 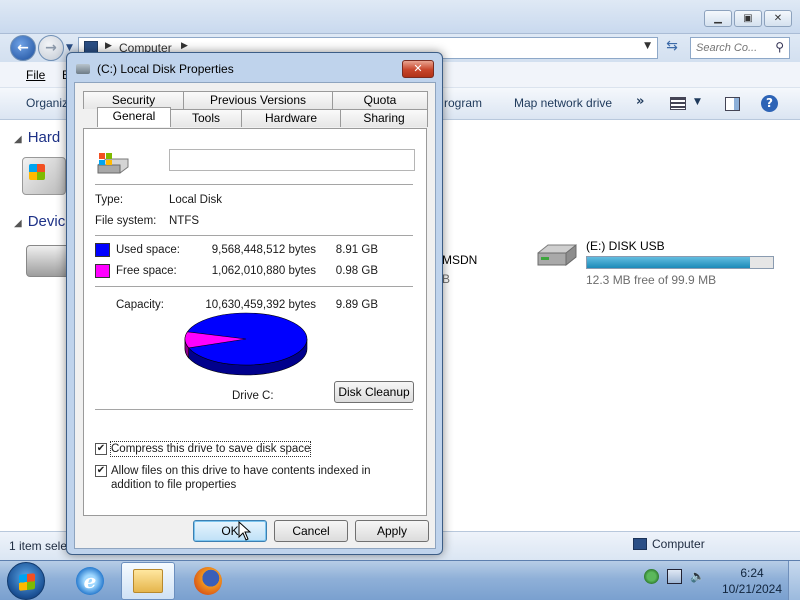 What do you see at coordinates (678, 103) in the screenshot?
I see `change-view-icon` at bounding box center [678, 103].